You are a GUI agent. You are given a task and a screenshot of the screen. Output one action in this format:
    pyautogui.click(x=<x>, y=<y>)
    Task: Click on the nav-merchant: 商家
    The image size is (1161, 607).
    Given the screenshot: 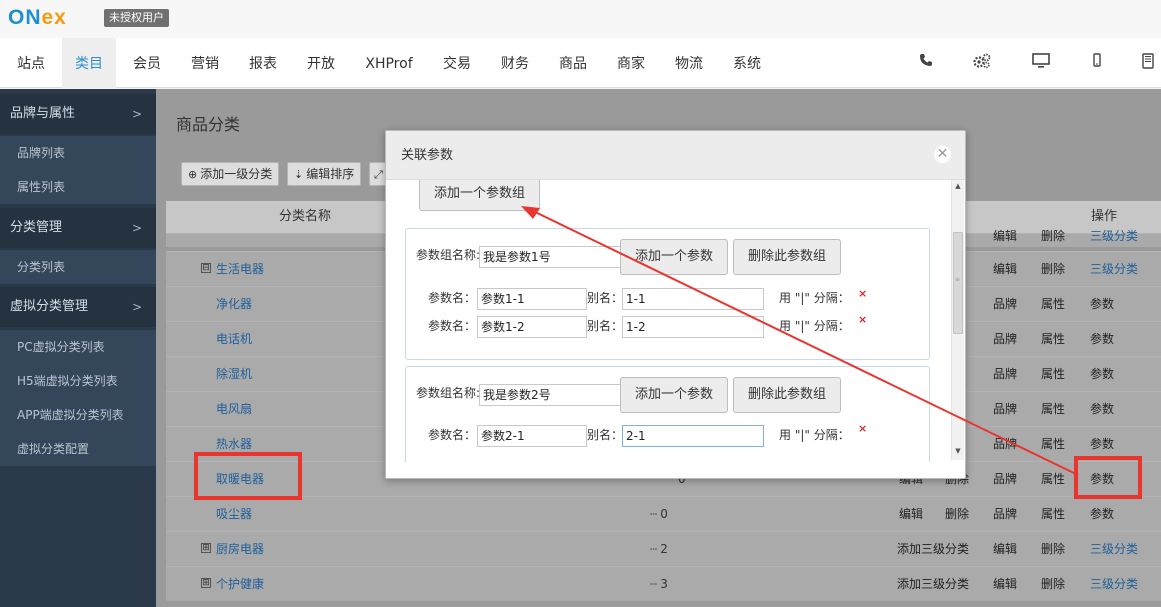 What is the action you would take?
    pyautogui.click(x=631, y=63)
    